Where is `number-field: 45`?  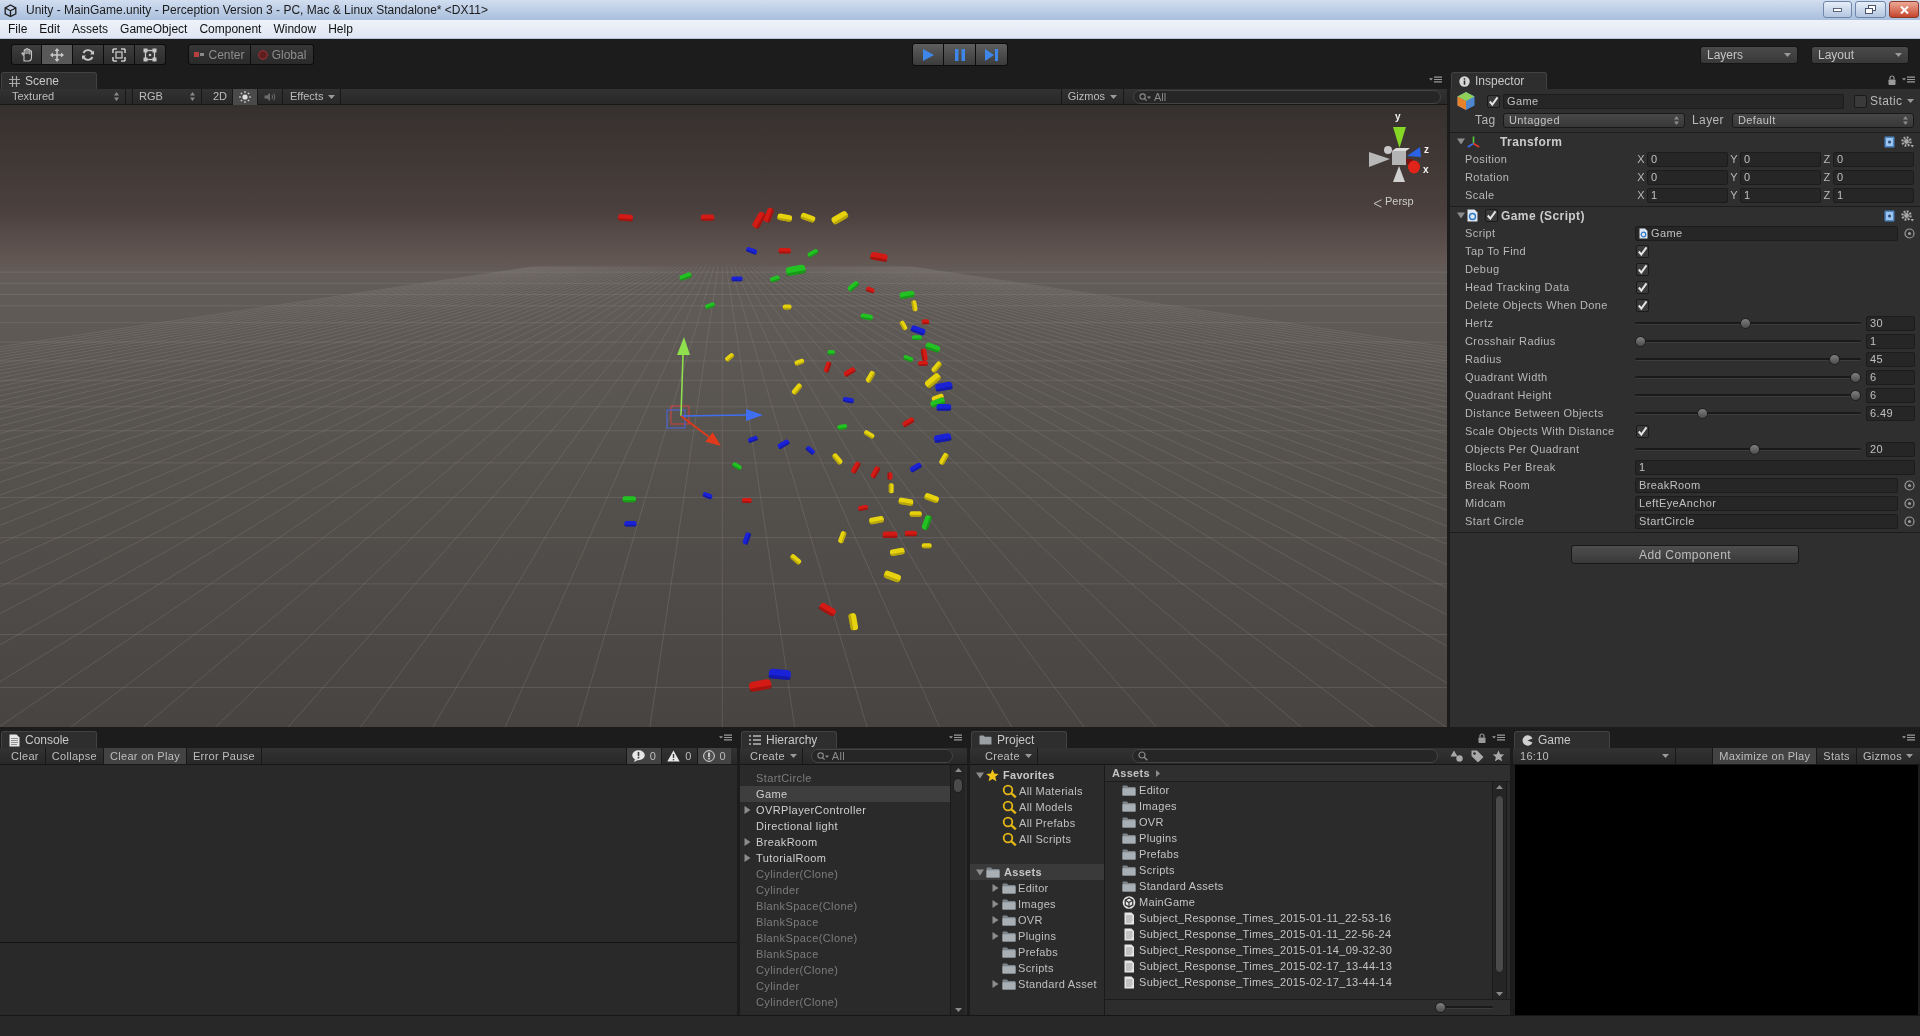
number-field: 45 is located at coordinates (1890, 359).